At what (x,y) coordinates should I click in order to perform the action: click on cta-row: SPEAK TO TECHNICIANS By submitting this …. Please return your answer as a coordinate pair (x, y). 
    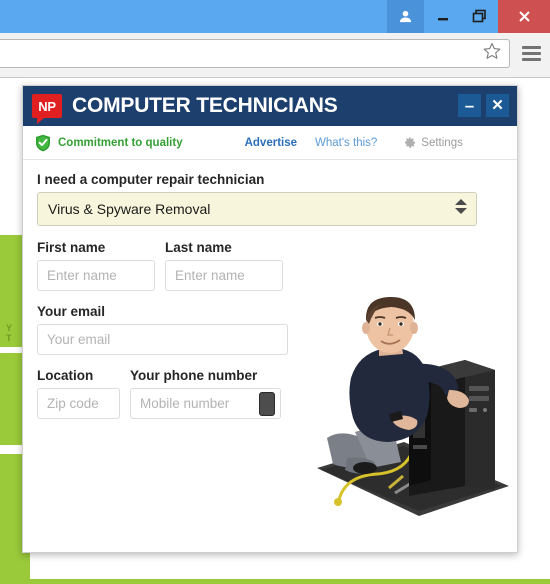
    Looking at the image, I should click on (272, 552).